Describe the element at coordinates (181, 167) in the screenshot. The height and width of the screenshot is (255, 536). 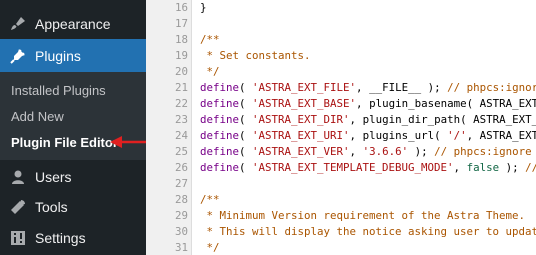
I see `line-number: 26` at that location.